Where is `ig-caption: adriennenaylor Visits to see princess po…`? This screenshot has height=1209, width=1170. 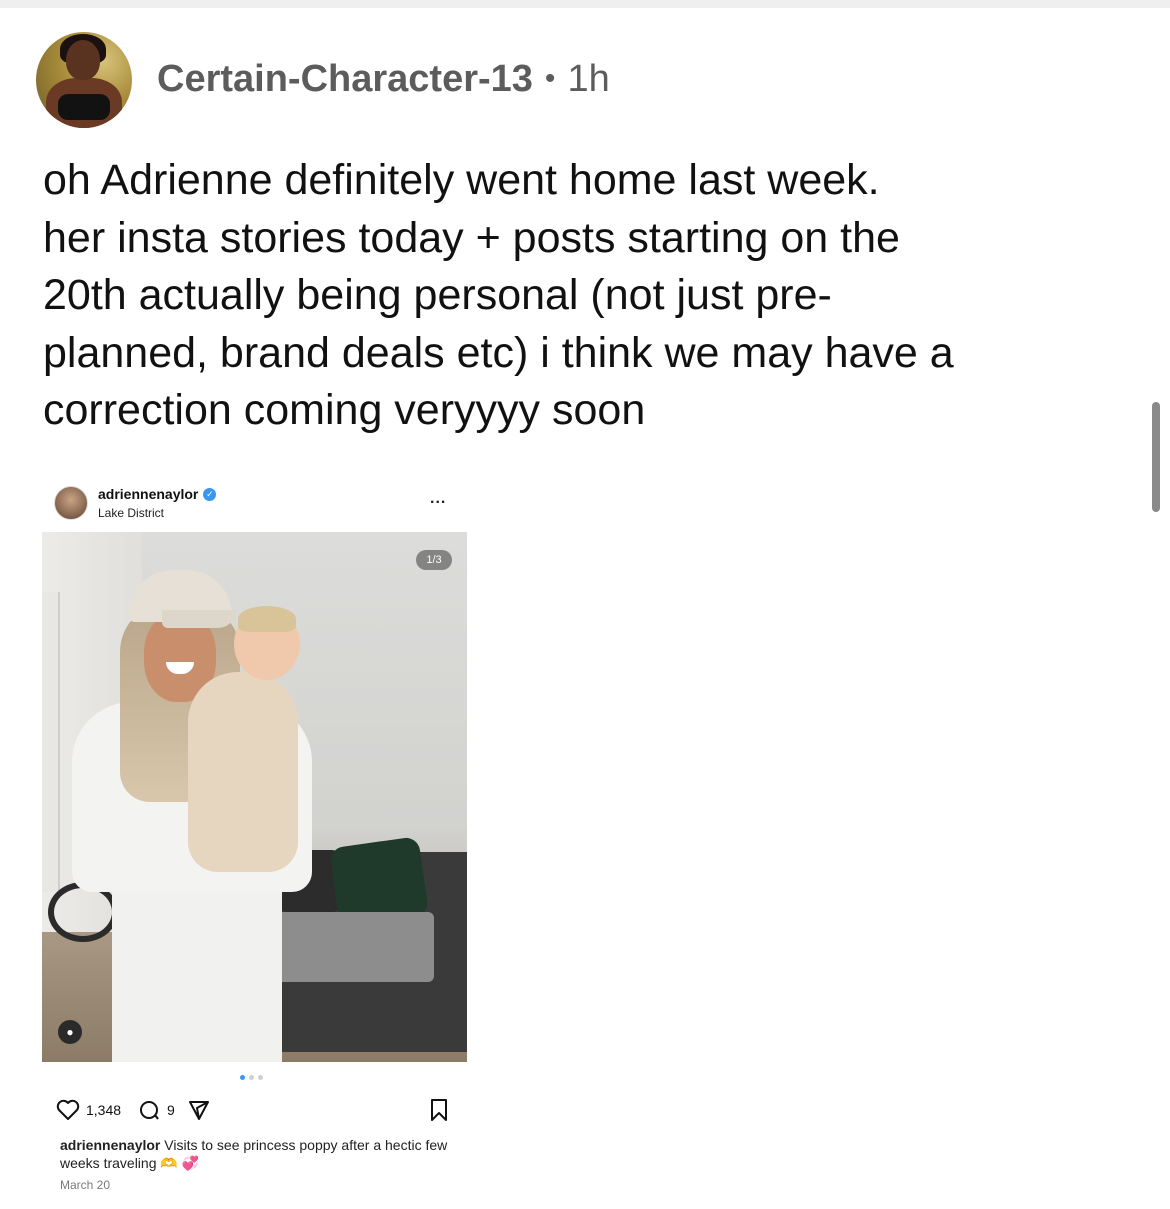
ig-caption: adriennenaylor Visits to see princess po… is located at coordinates (260, 1154).